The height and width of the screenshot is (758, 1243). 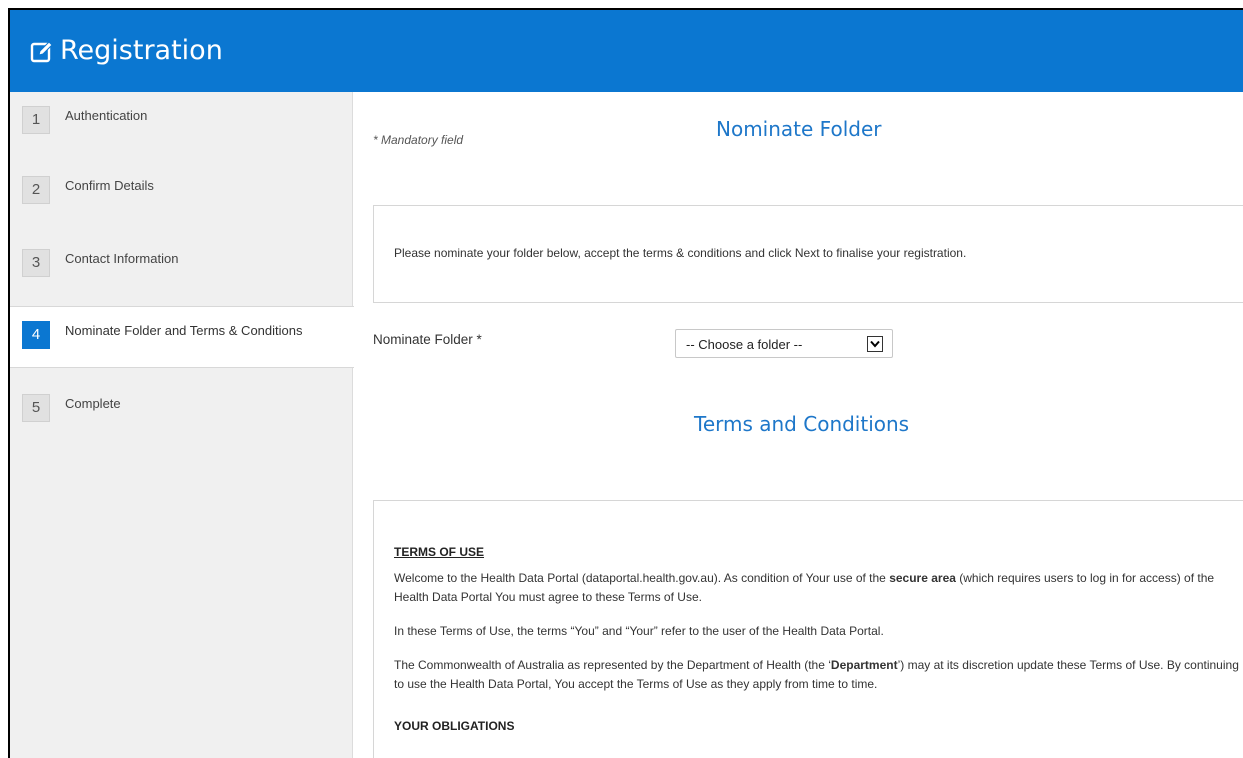 What do you see at coordinates (36, 408) in the screenshot?
I see `step-number: 5` at bounding box center [36, 408].